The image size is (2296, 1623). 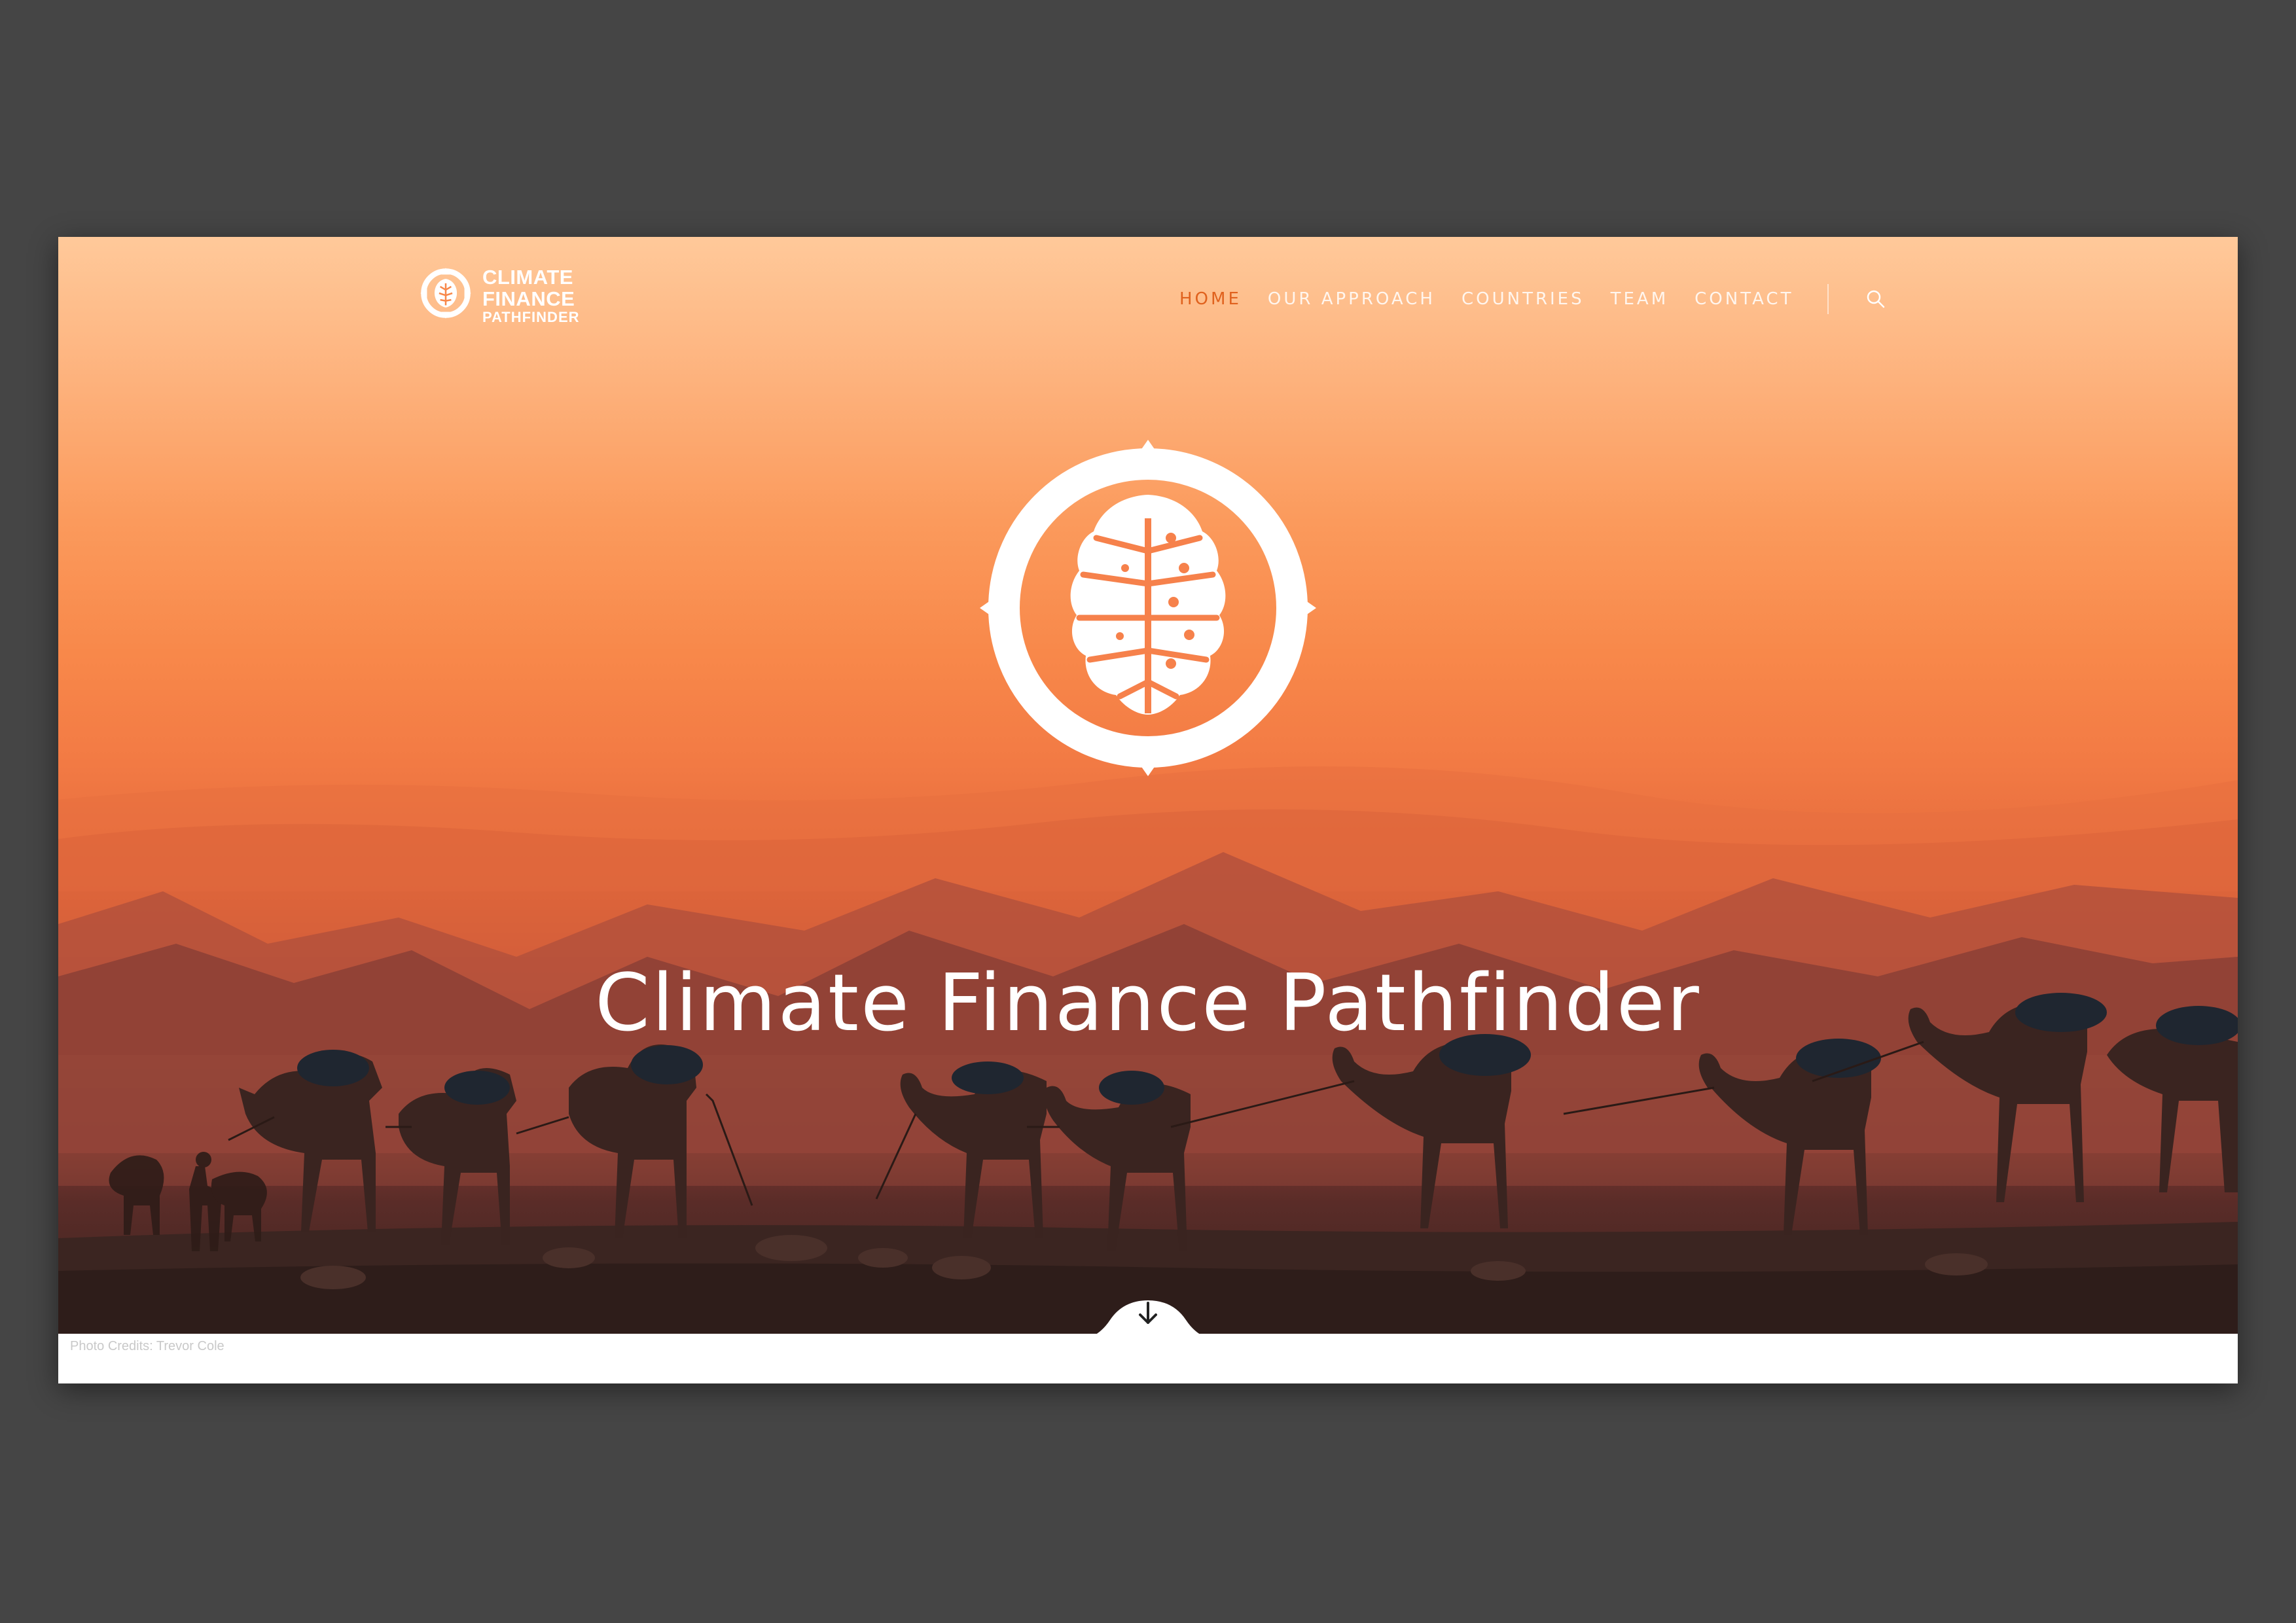 I want to click on main-nav: HOME OUR APPROACH COUNTRIES TEAM CONTACT, so click(x=1533, y=299).